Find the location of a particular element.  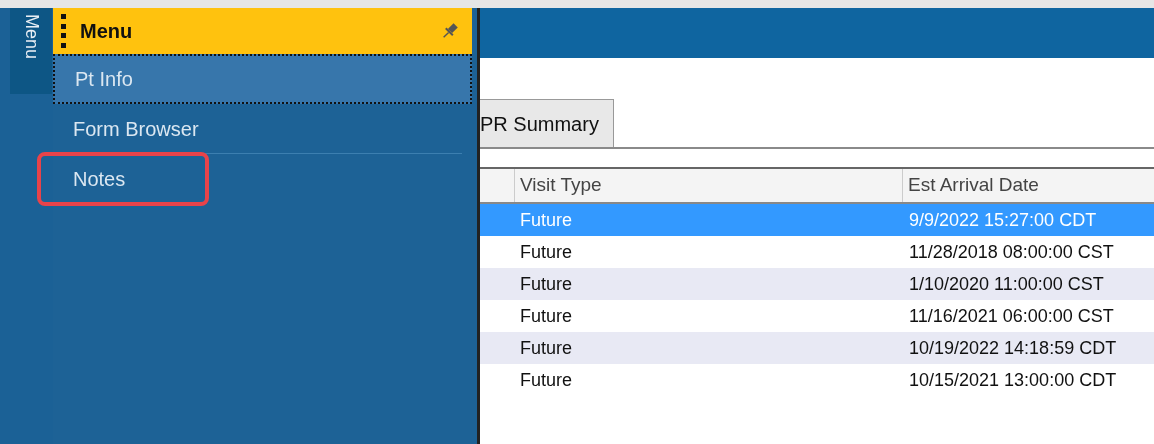

table-row: Future 11/16/2021 06:00:00 CST is located at coordinates (817, 316).